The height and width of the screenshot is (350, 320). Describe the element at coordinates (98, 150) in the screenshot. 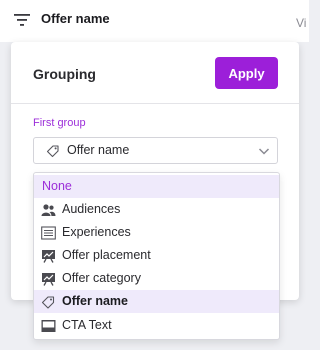

I see `select-value: Offer name` at that location.